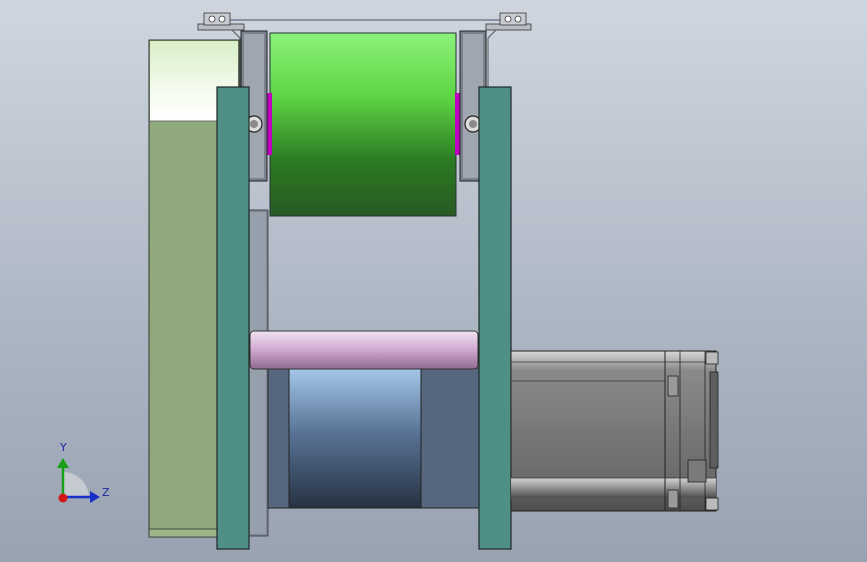  I want to click on triad-y-label: Y, so click(63, 447).